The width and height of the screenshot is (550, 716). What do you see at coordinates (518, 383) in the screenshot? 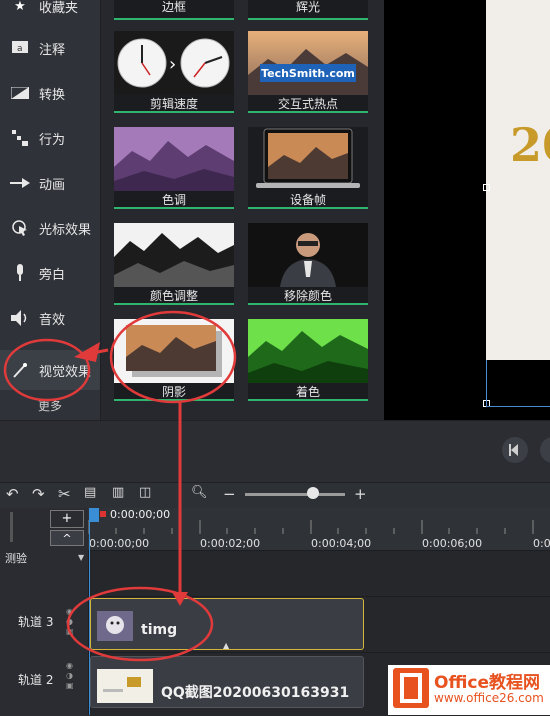
I see `selection-box` at bounding box center [518, 383].